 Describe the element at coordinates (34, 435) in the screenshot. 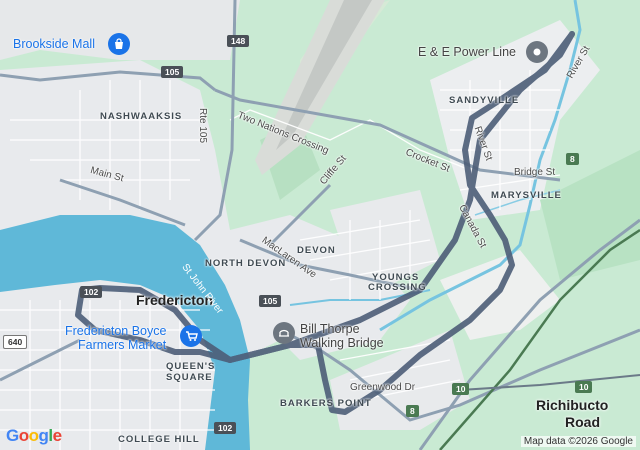

I see `google-logo: Google` at that location.